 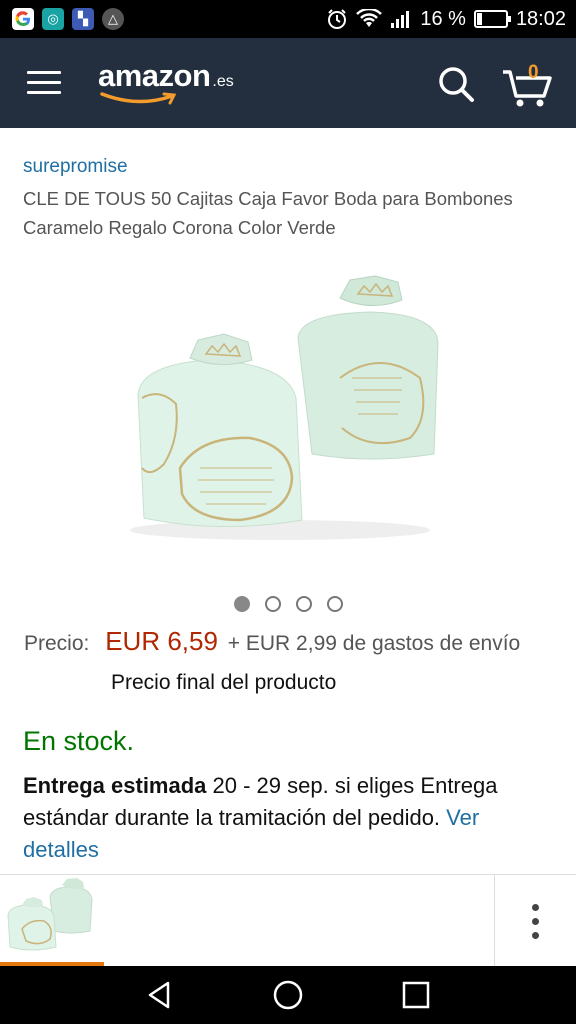 What do you see at coordinates (528, 85) in the screenshot?
I see `cart-button: 0` at bounding box center [528, 85].